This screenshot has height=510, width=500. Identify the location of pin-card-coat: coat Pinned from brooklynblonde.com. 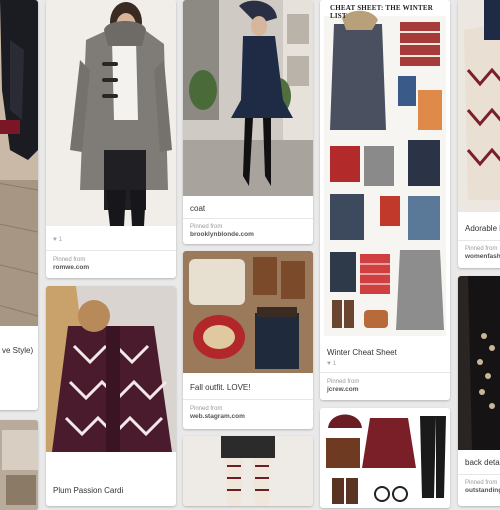
(248, 122).